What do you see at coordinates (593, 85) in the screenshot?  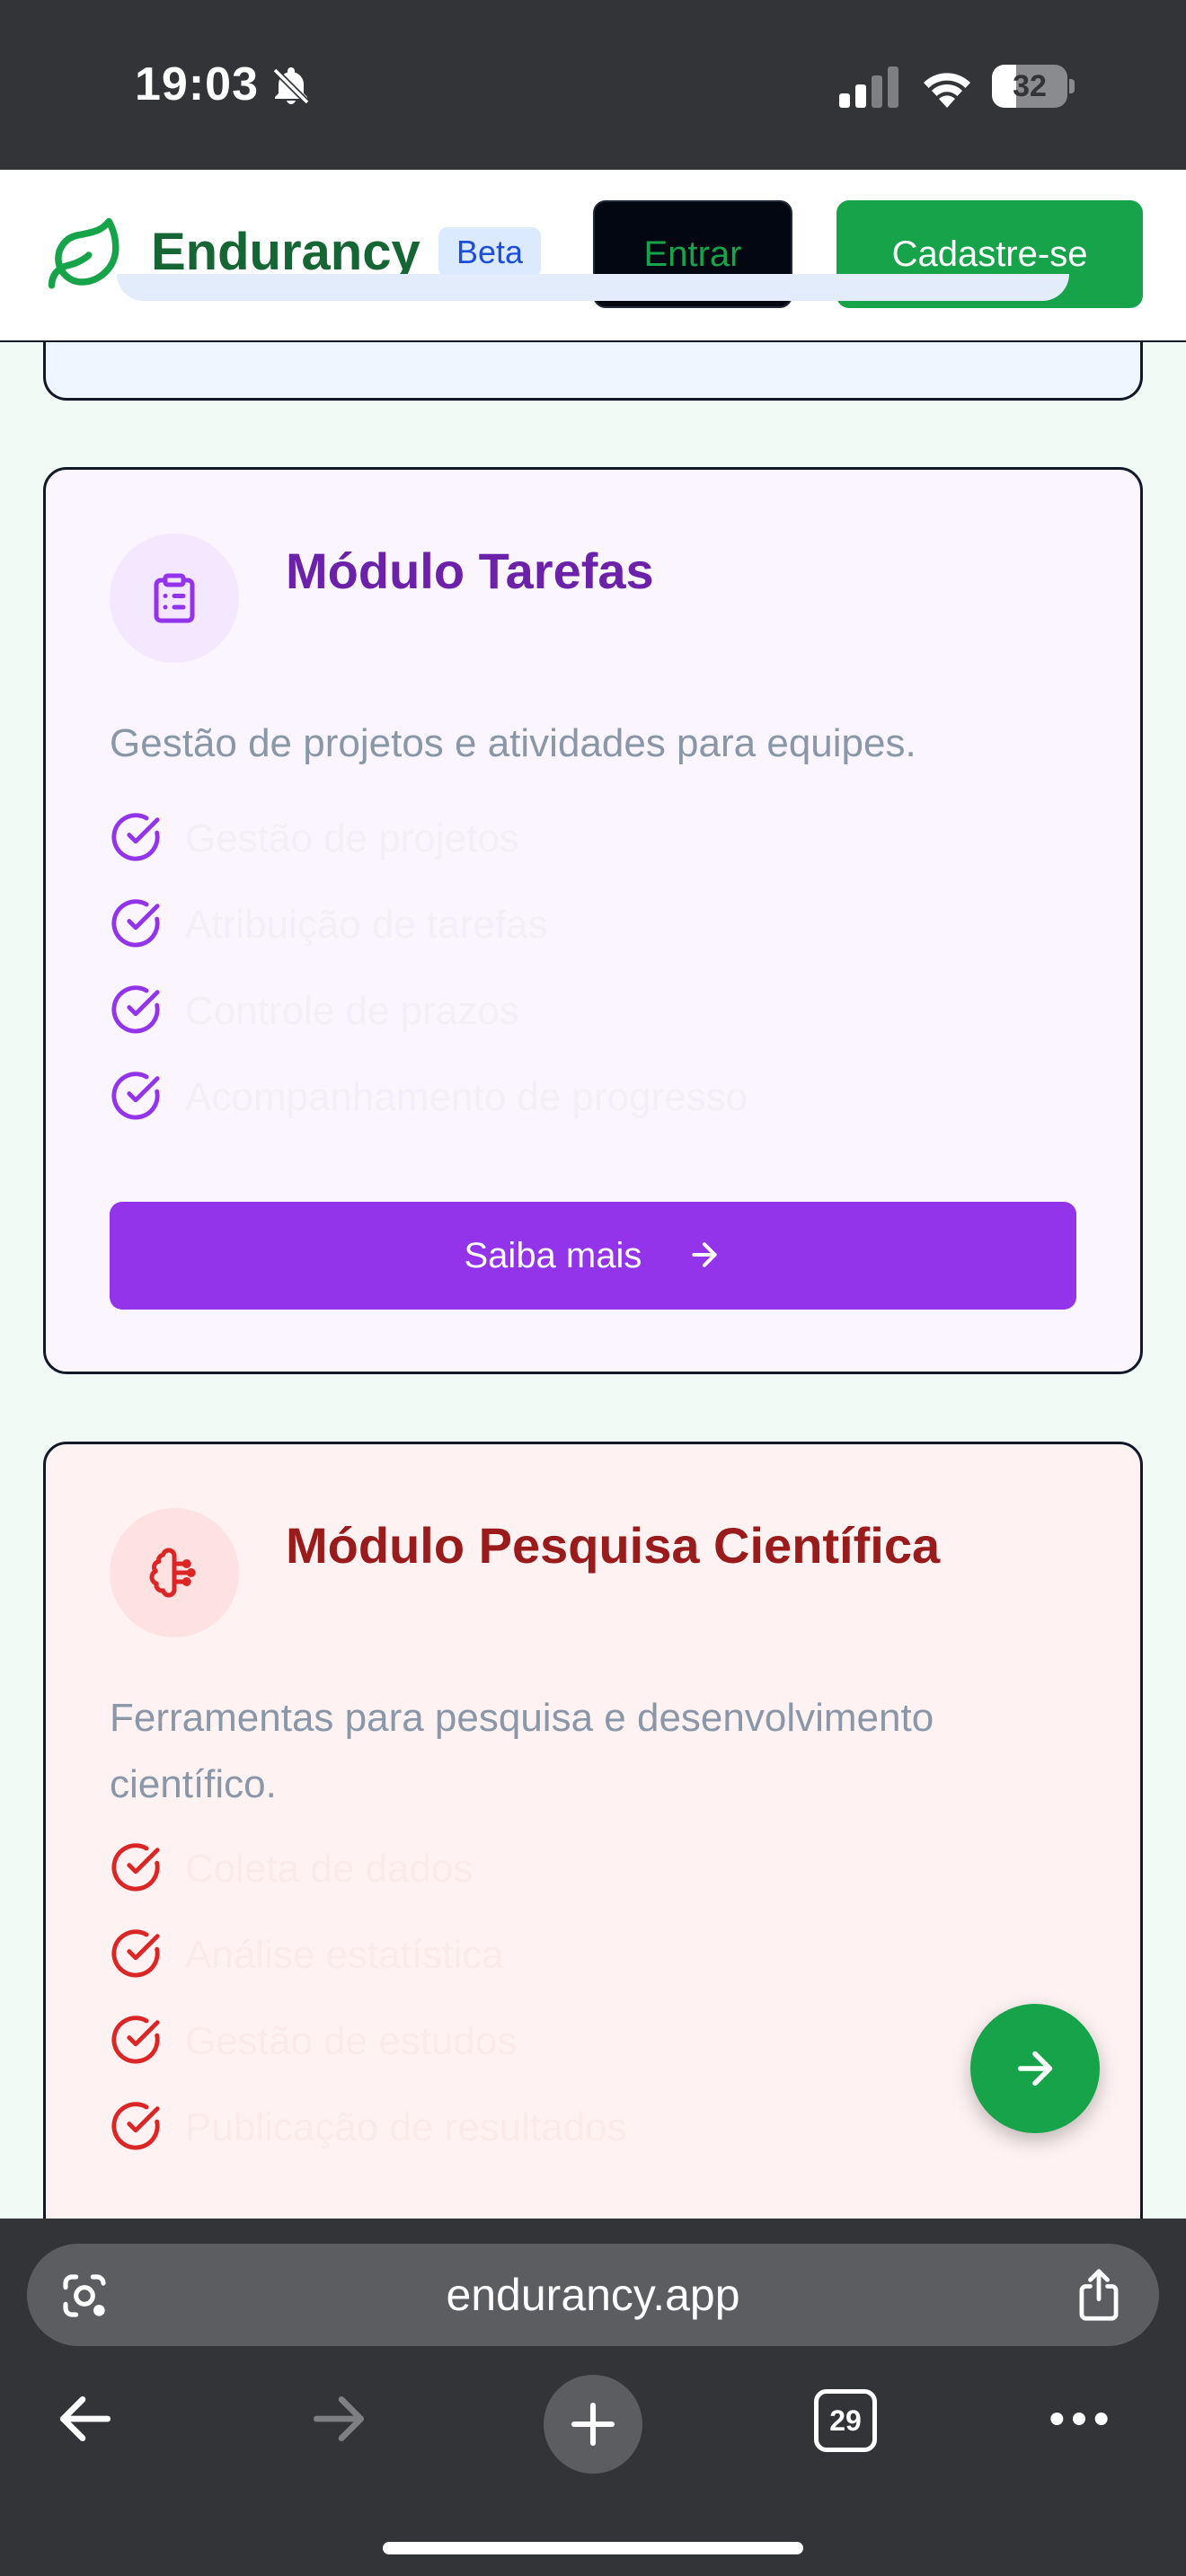 I see `status-bar: 19:03 32` at bounding box center [593, 85].